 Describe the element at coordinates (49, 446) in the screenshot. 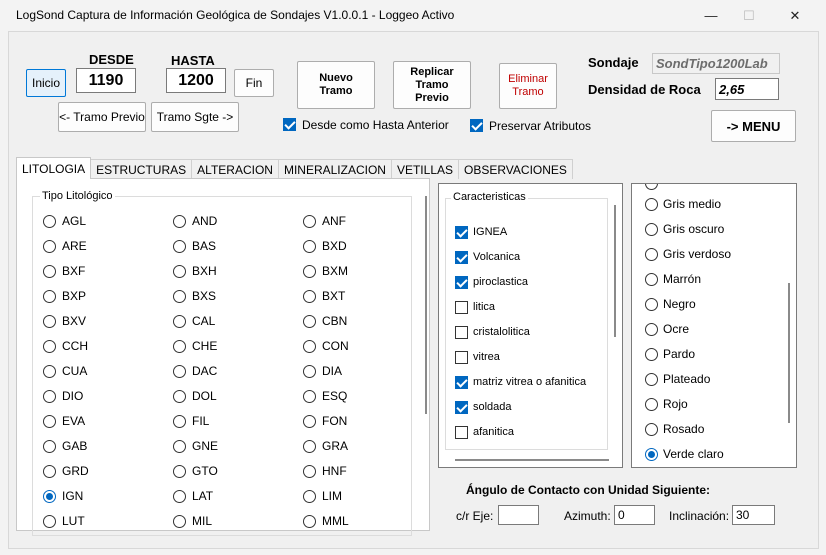

I see `lito-radio-gab` at that location.